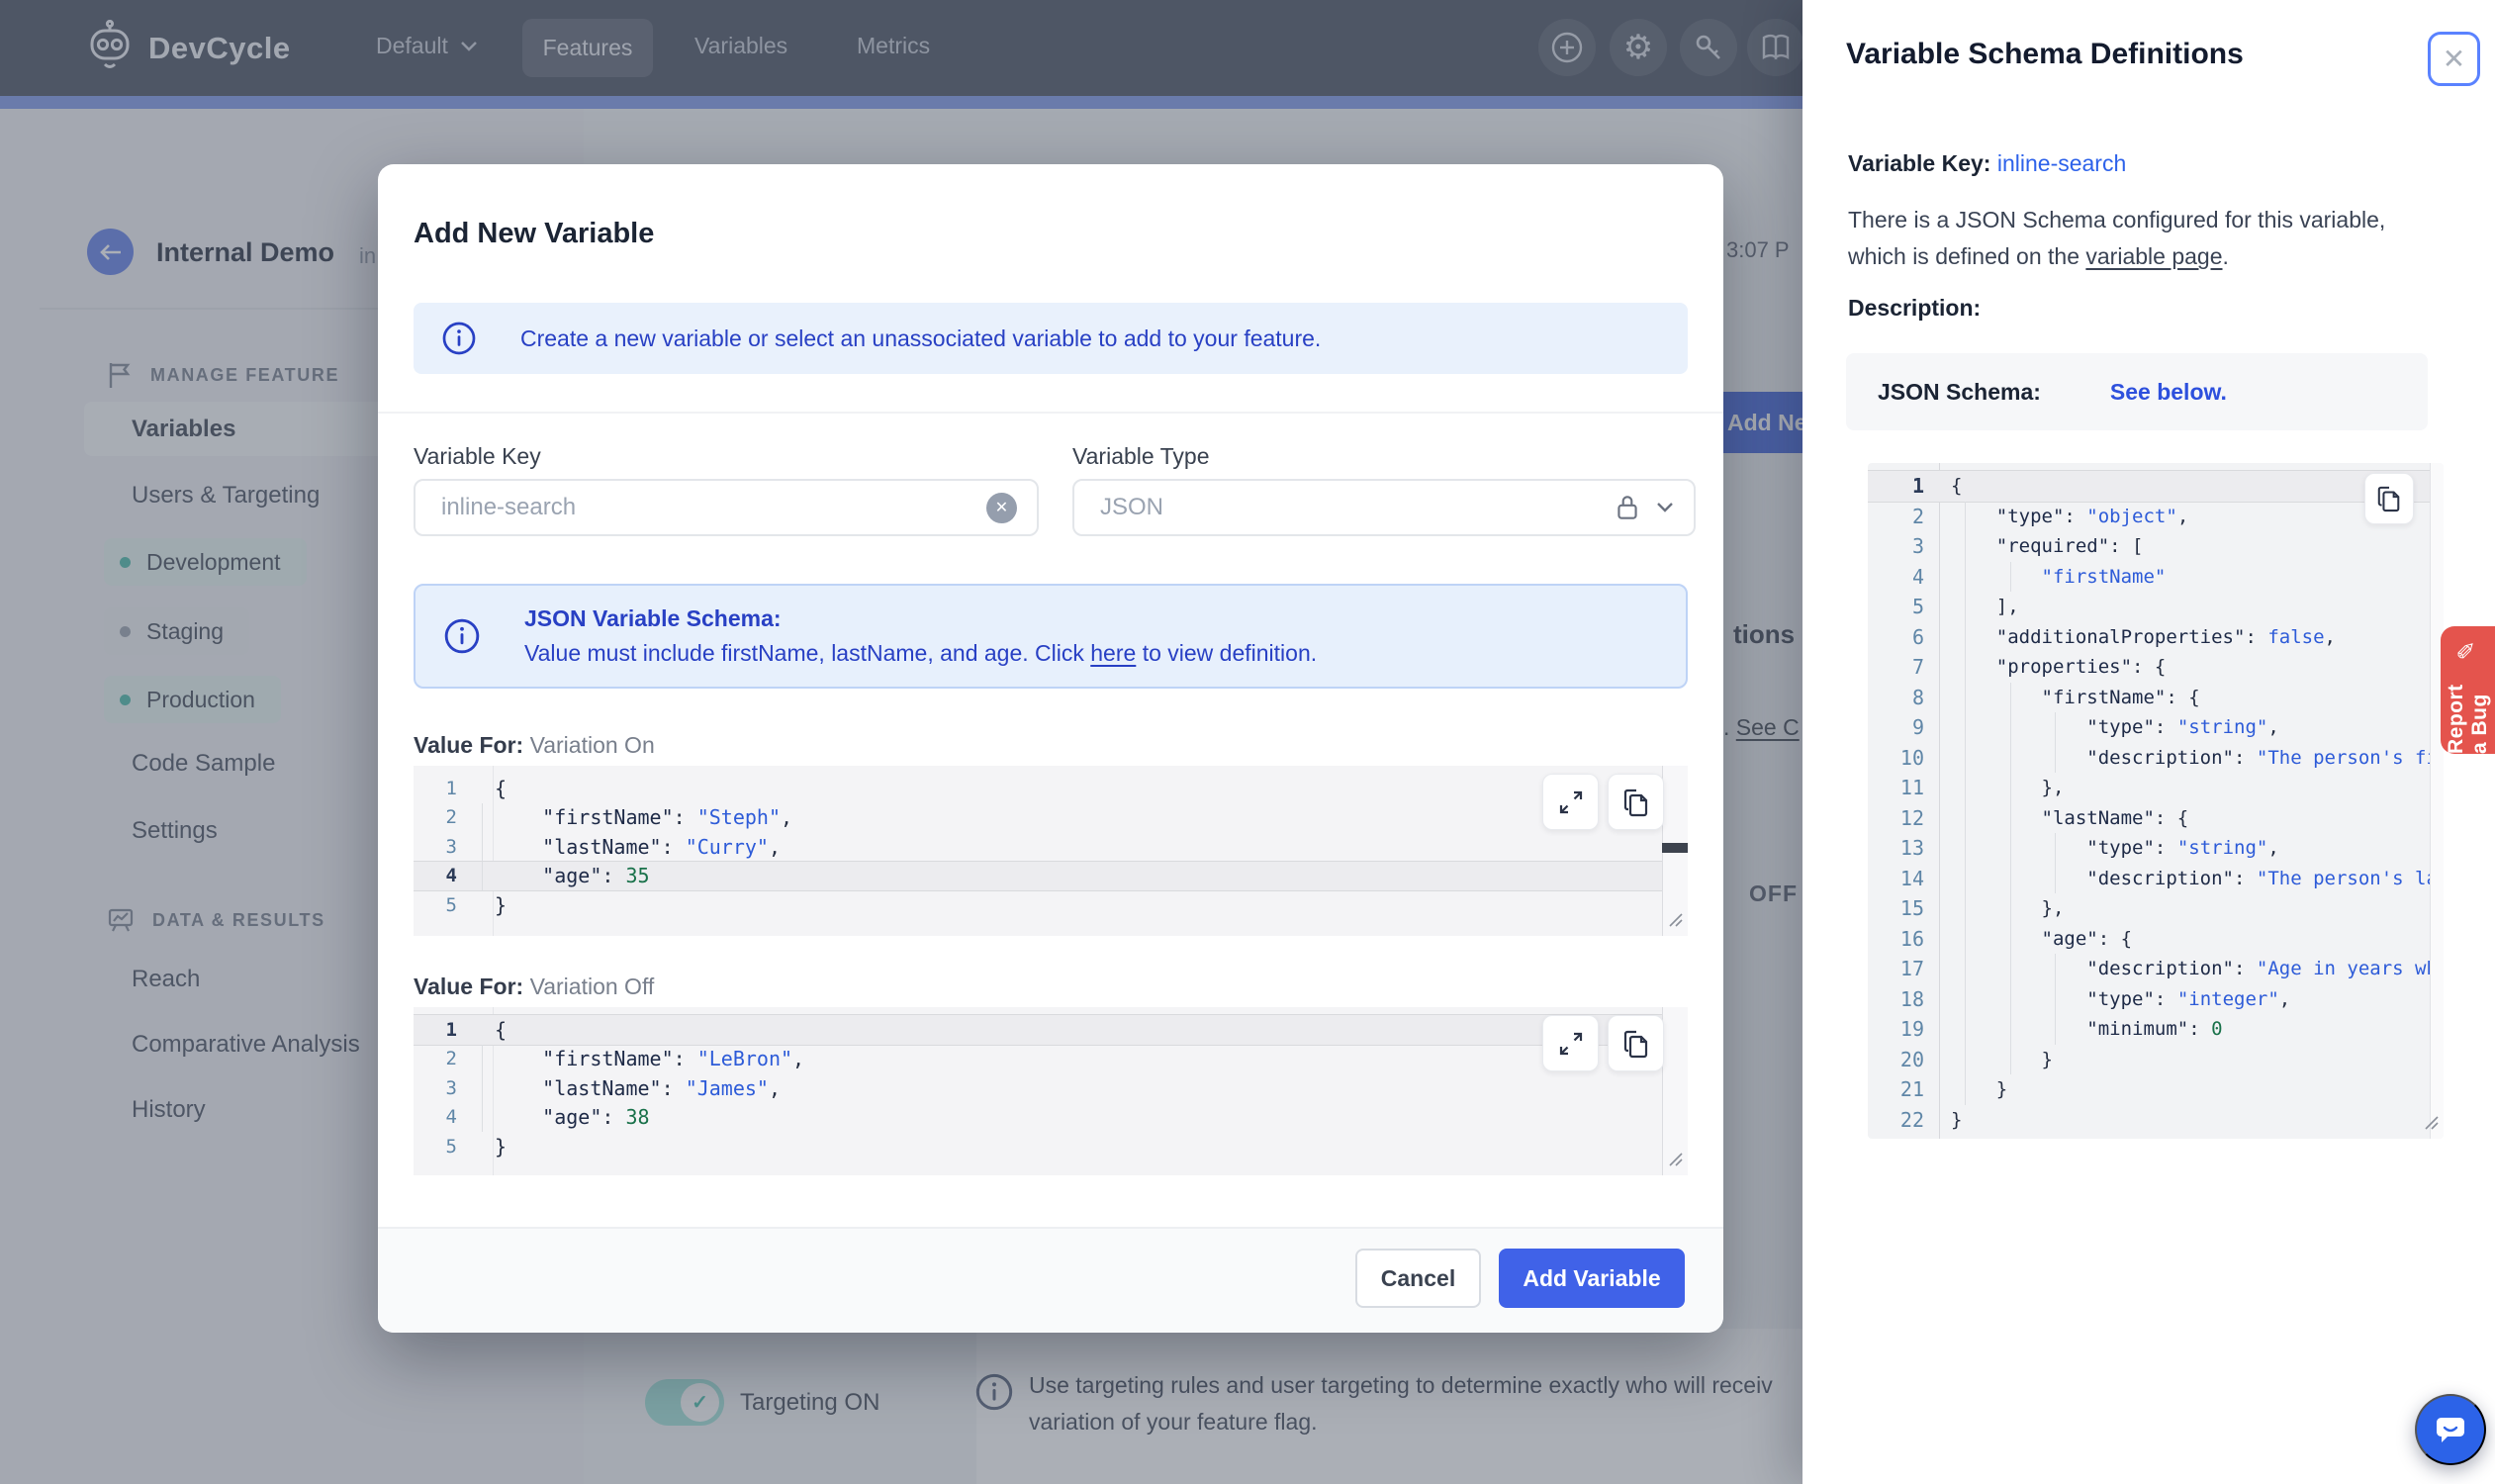 This screenshot has width=2495, height=1484. Describe the element at coordinates (2467, 650) in the screenshot. I see `pencil-icon: ✎` at that location.